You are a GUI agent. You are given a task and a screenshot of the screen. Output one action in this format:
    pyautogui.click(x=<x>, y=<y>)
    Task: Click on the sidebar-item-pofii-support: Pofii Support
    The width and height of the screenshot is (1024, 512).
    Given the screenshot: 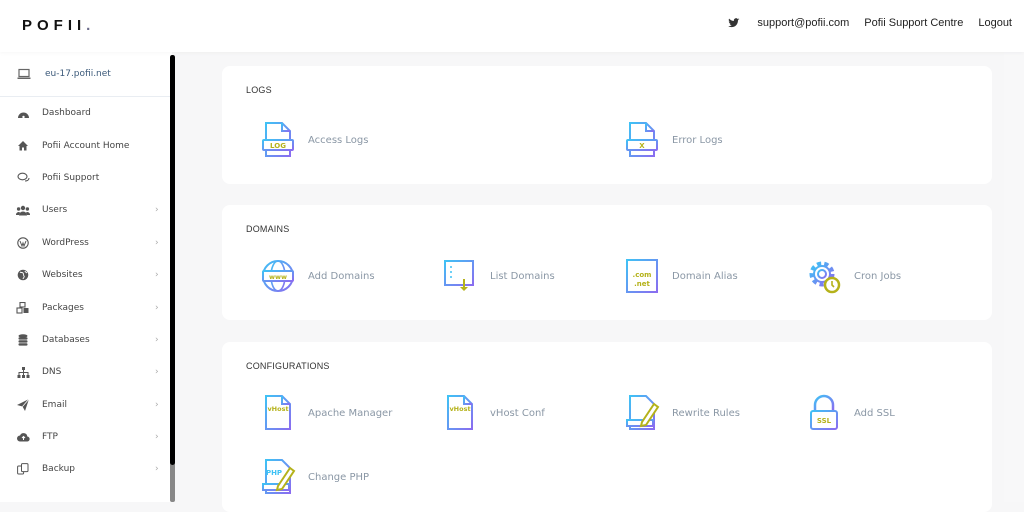 What is the action you would take?
    pyautogui.click(x=86, y=178)
    